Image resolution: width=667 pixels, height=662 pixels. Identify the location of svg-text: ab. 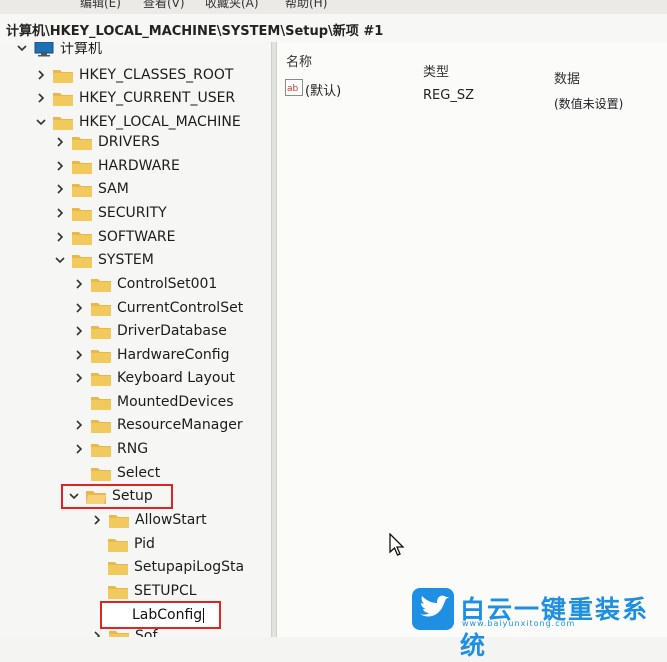
(293, 89).